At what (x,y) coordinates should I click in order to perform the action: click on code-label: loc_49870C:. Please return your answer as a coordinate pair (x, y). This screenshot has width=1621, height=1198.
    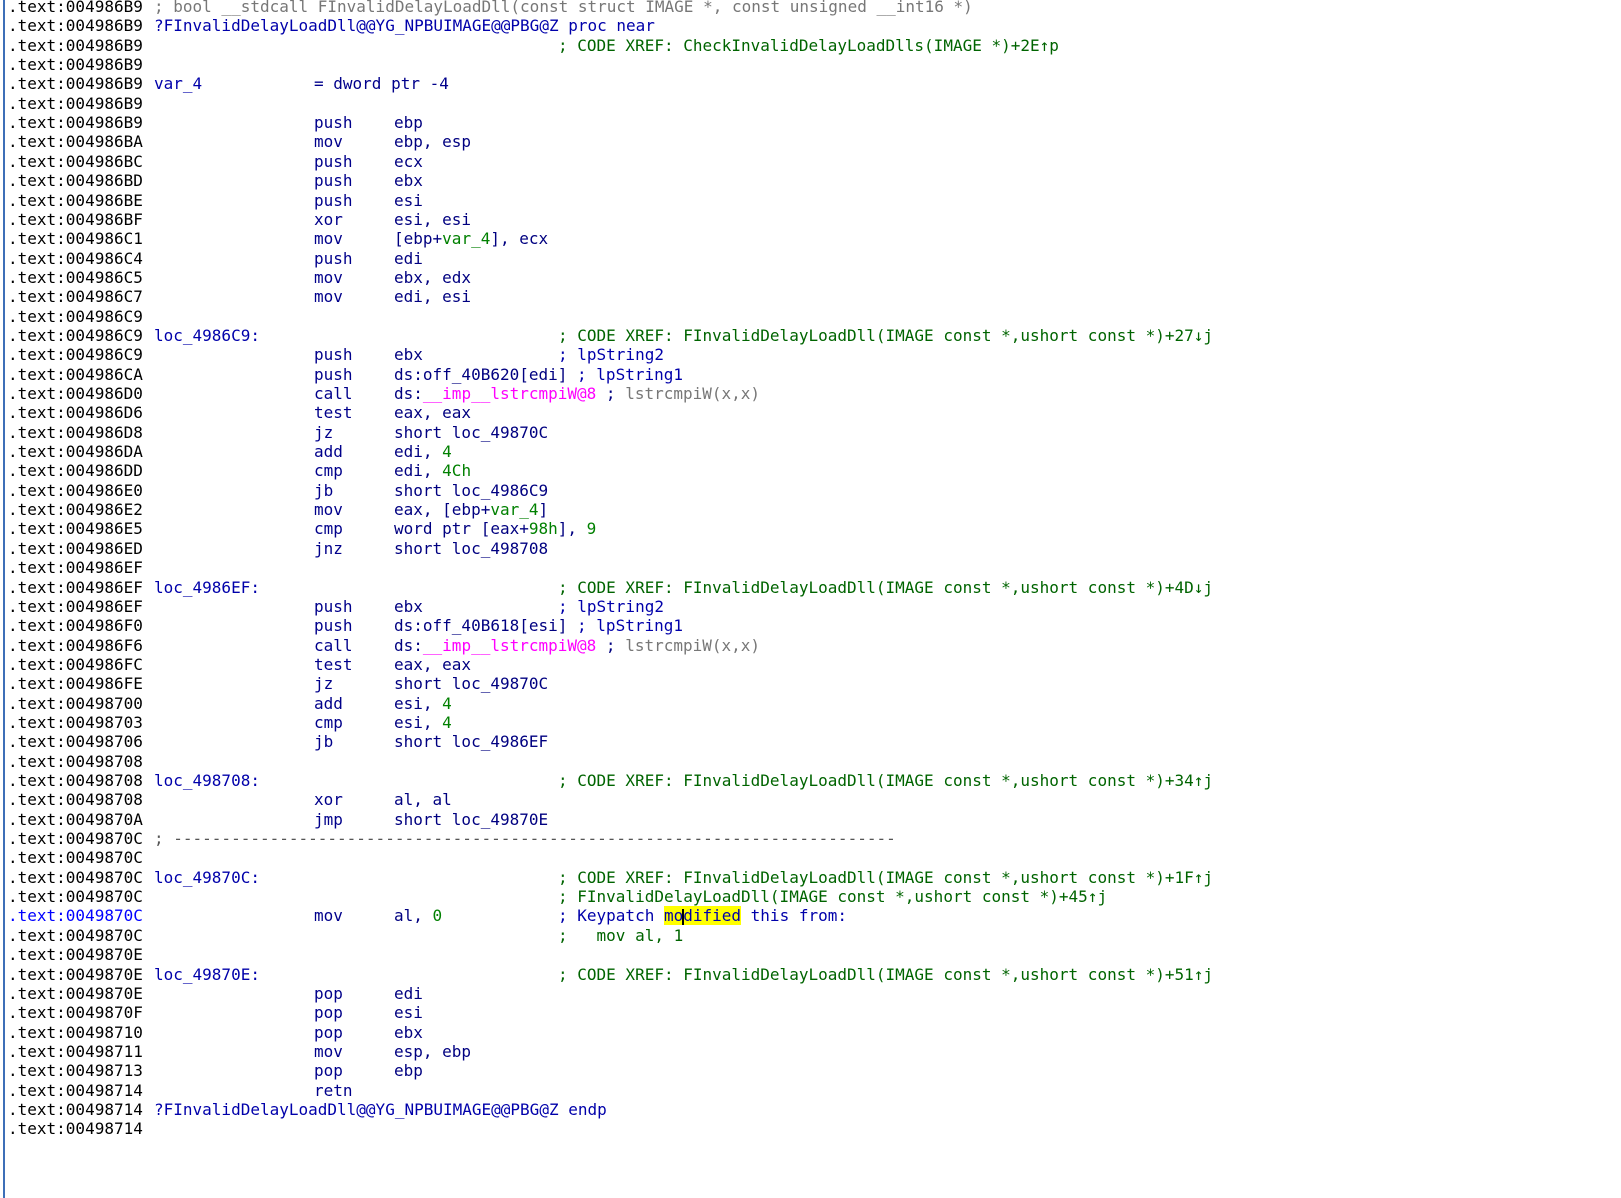
    Looking at the image, I should click on (207, 878).